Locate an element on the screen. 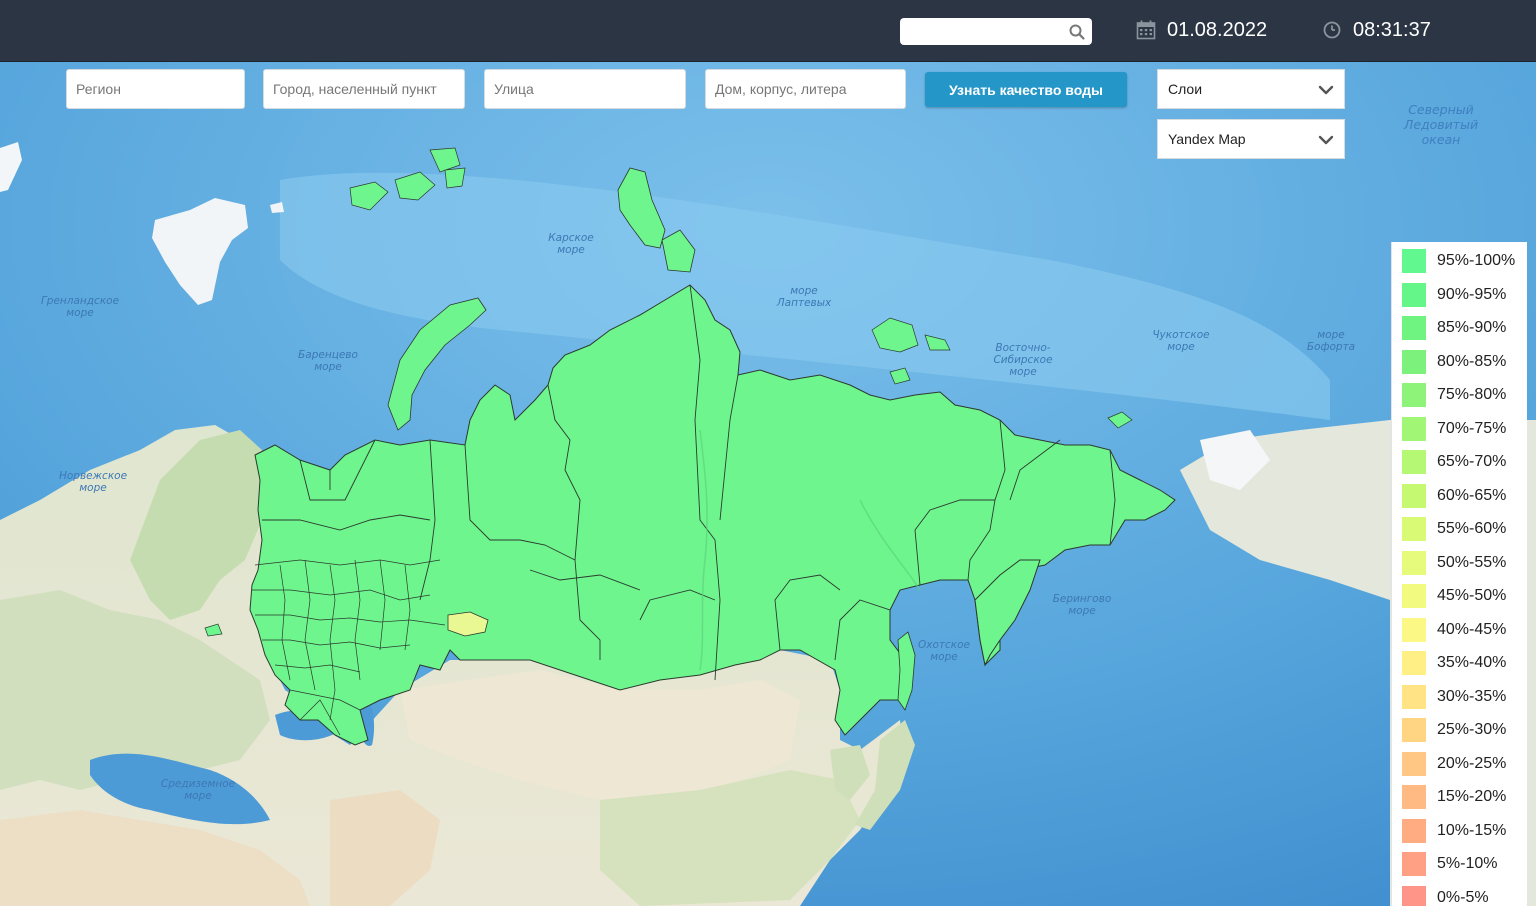 The height and width of the screenshot is (906, 1536). legend-label: 25%-30% is located at coordinates (1472, 729).